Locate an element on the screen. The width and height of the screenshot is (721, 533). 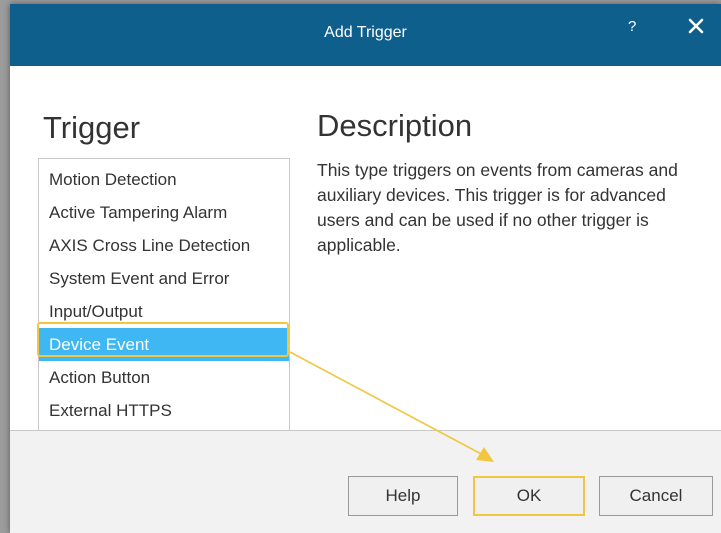
title-bar: Add Trigger ? is located at coordinates (365, 35).